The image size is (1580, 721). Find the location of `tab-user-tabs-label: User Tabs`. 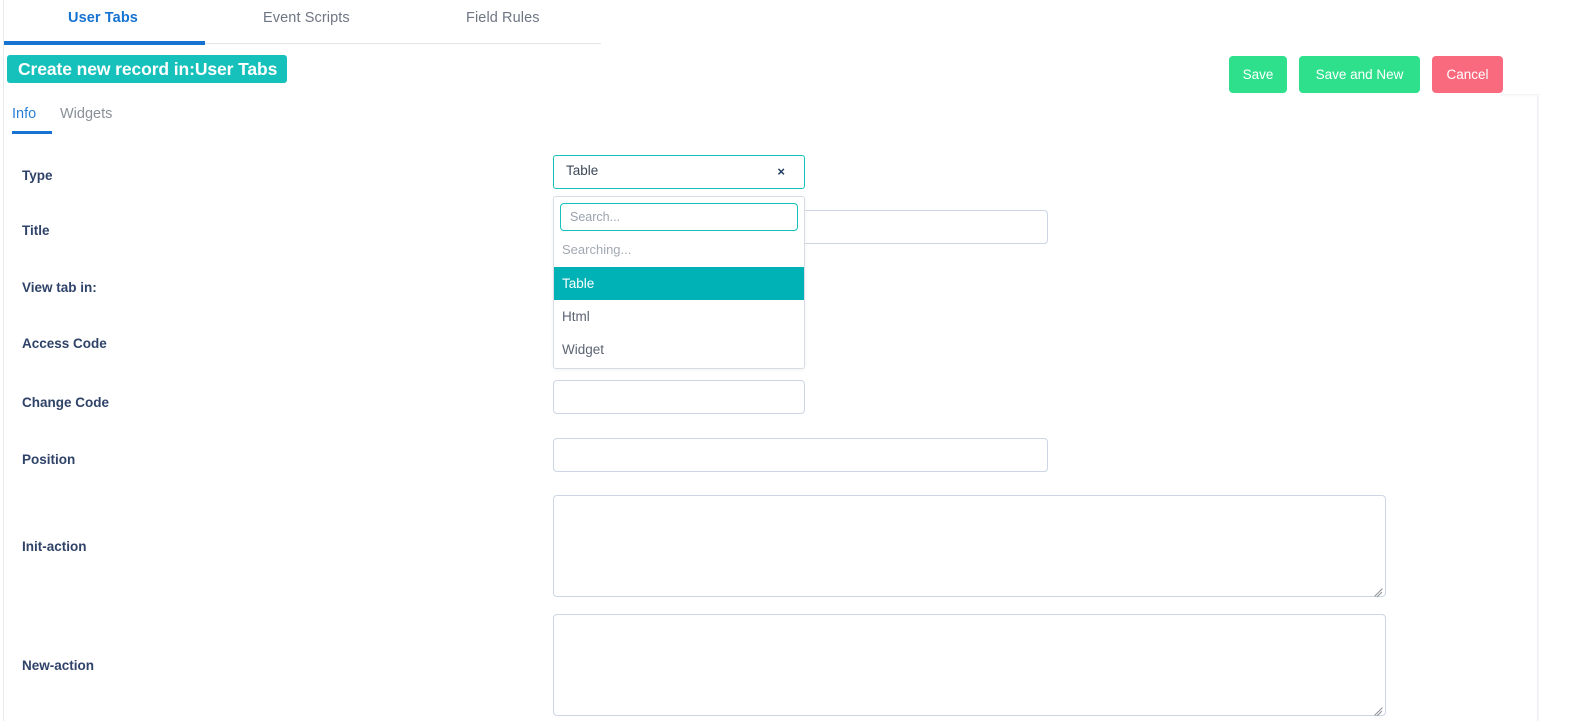

tab-user-tabs-label: User Tabs is located at coordinates (103, 18).